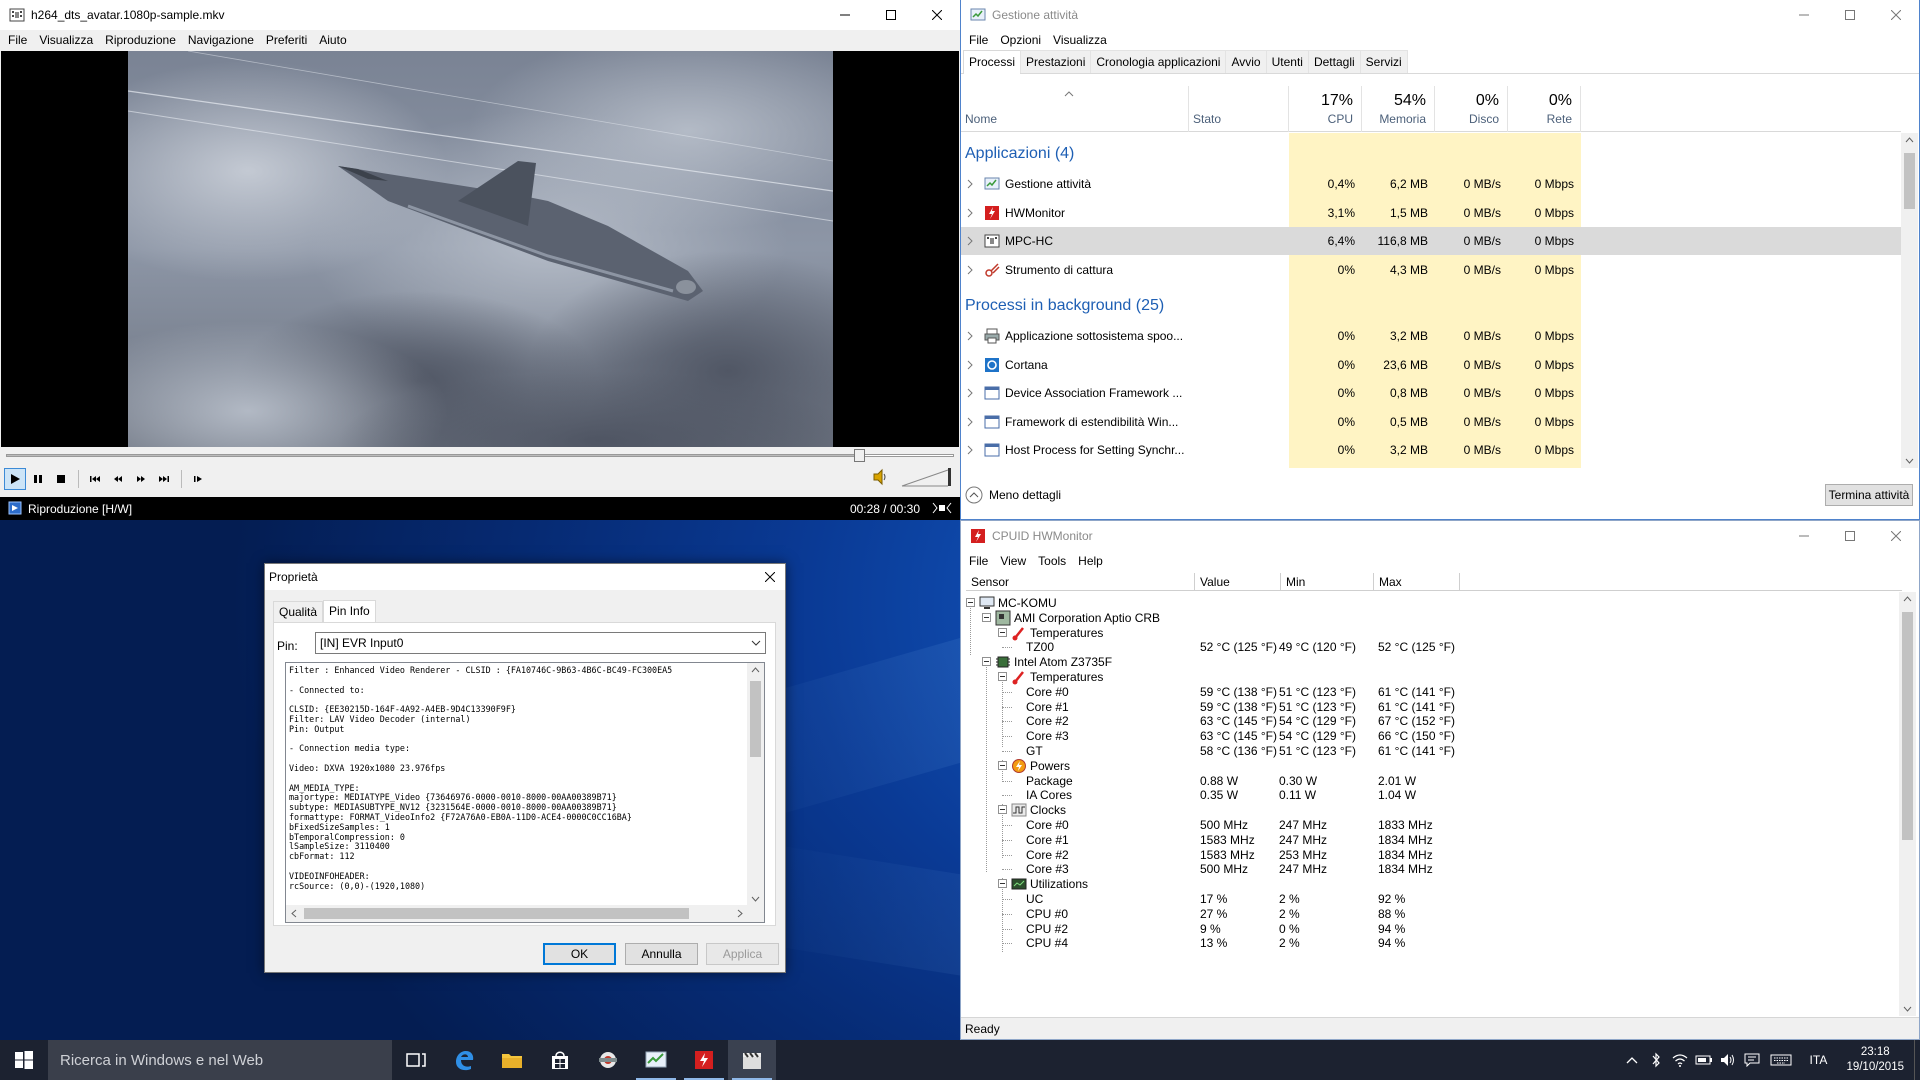 The image size is (1920, 1080). I want to click on pin-select: [IN] EVR Input0, so click(540, 643).